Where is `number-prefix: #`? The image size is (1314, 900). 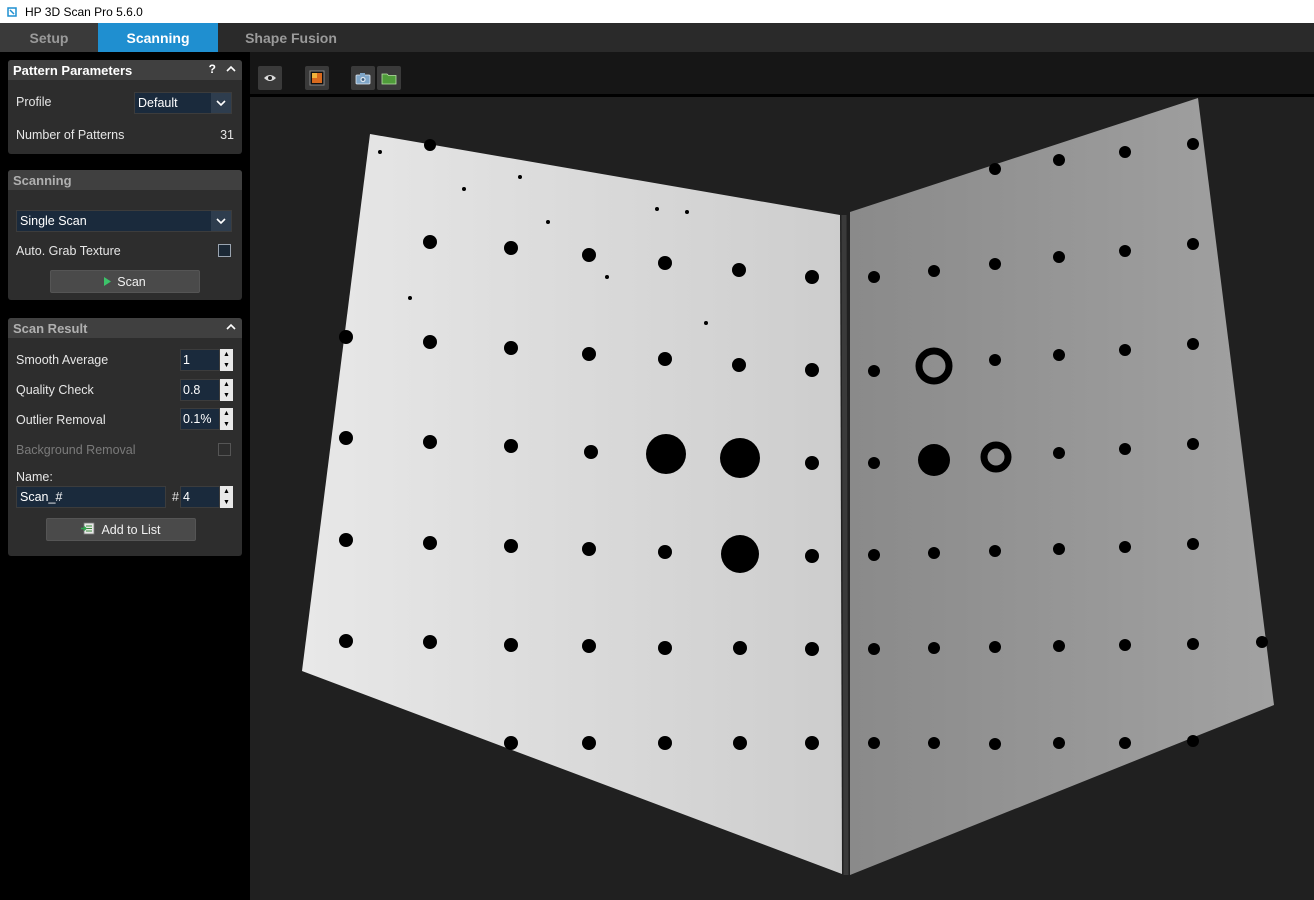
number-prefix: # is located at coordinates (175, 497).